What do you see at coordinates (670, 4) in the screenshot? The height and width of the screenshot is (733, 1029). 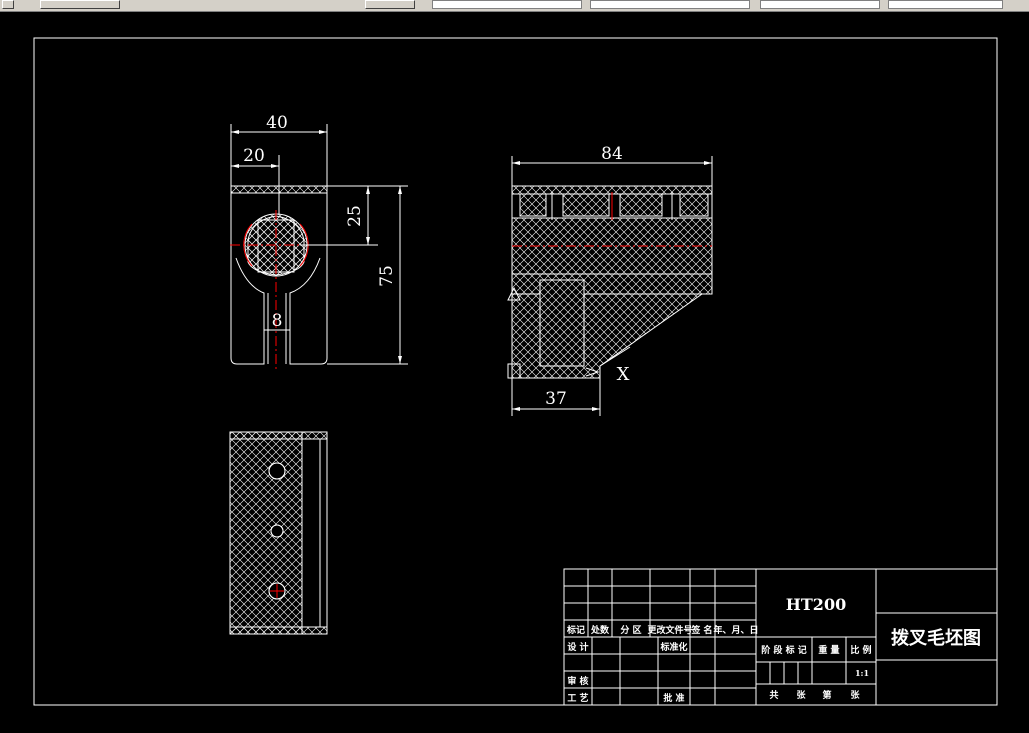 I see `color-dropdown` at bounding box center [670, 4].